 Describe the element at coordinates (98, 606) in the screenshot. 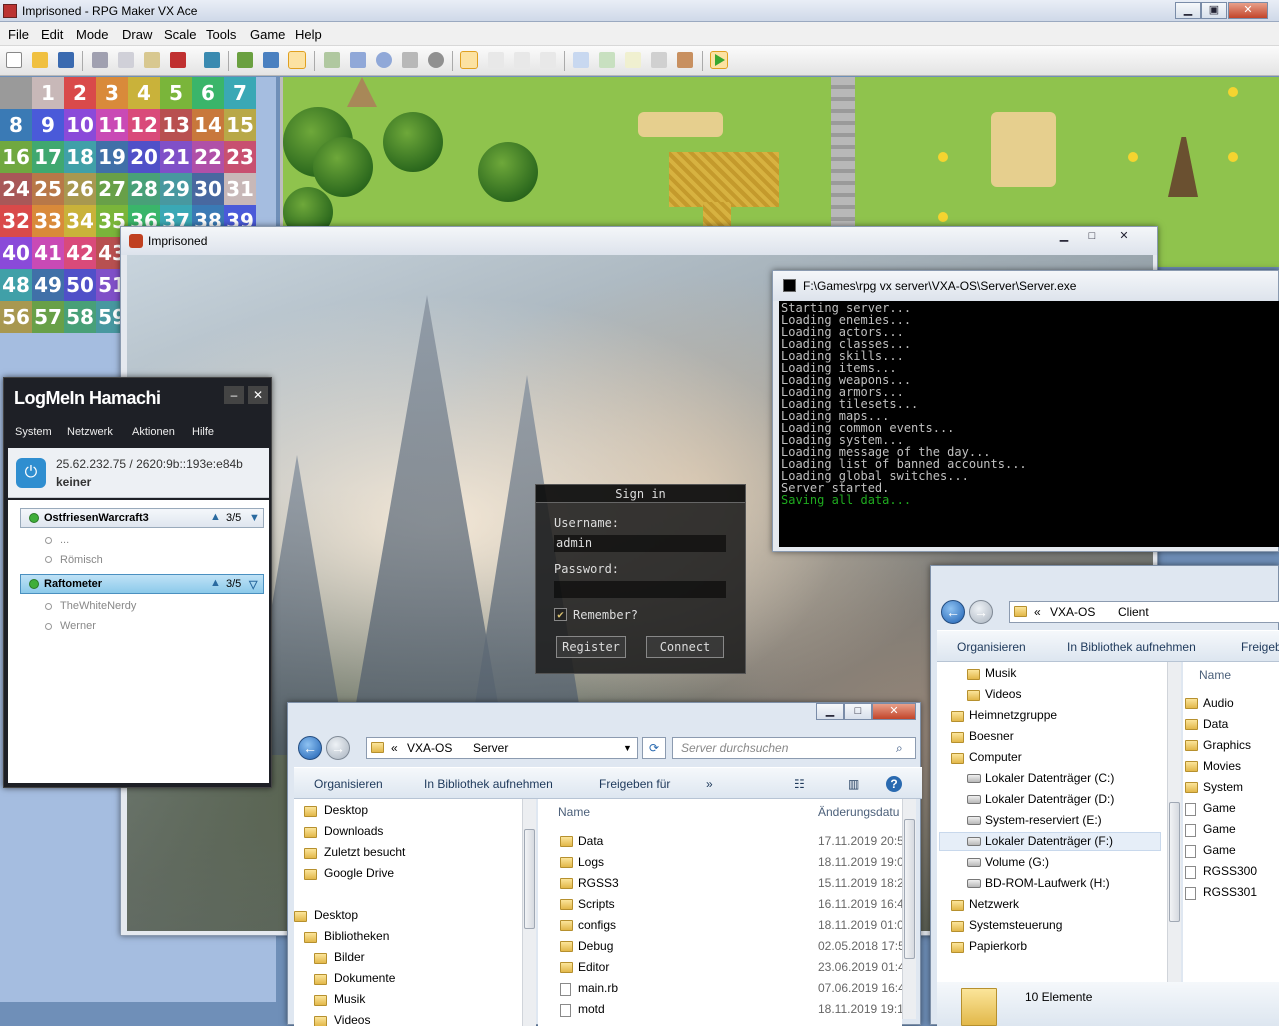

I see `peer-name: TheWhiteNerdy` at that location.